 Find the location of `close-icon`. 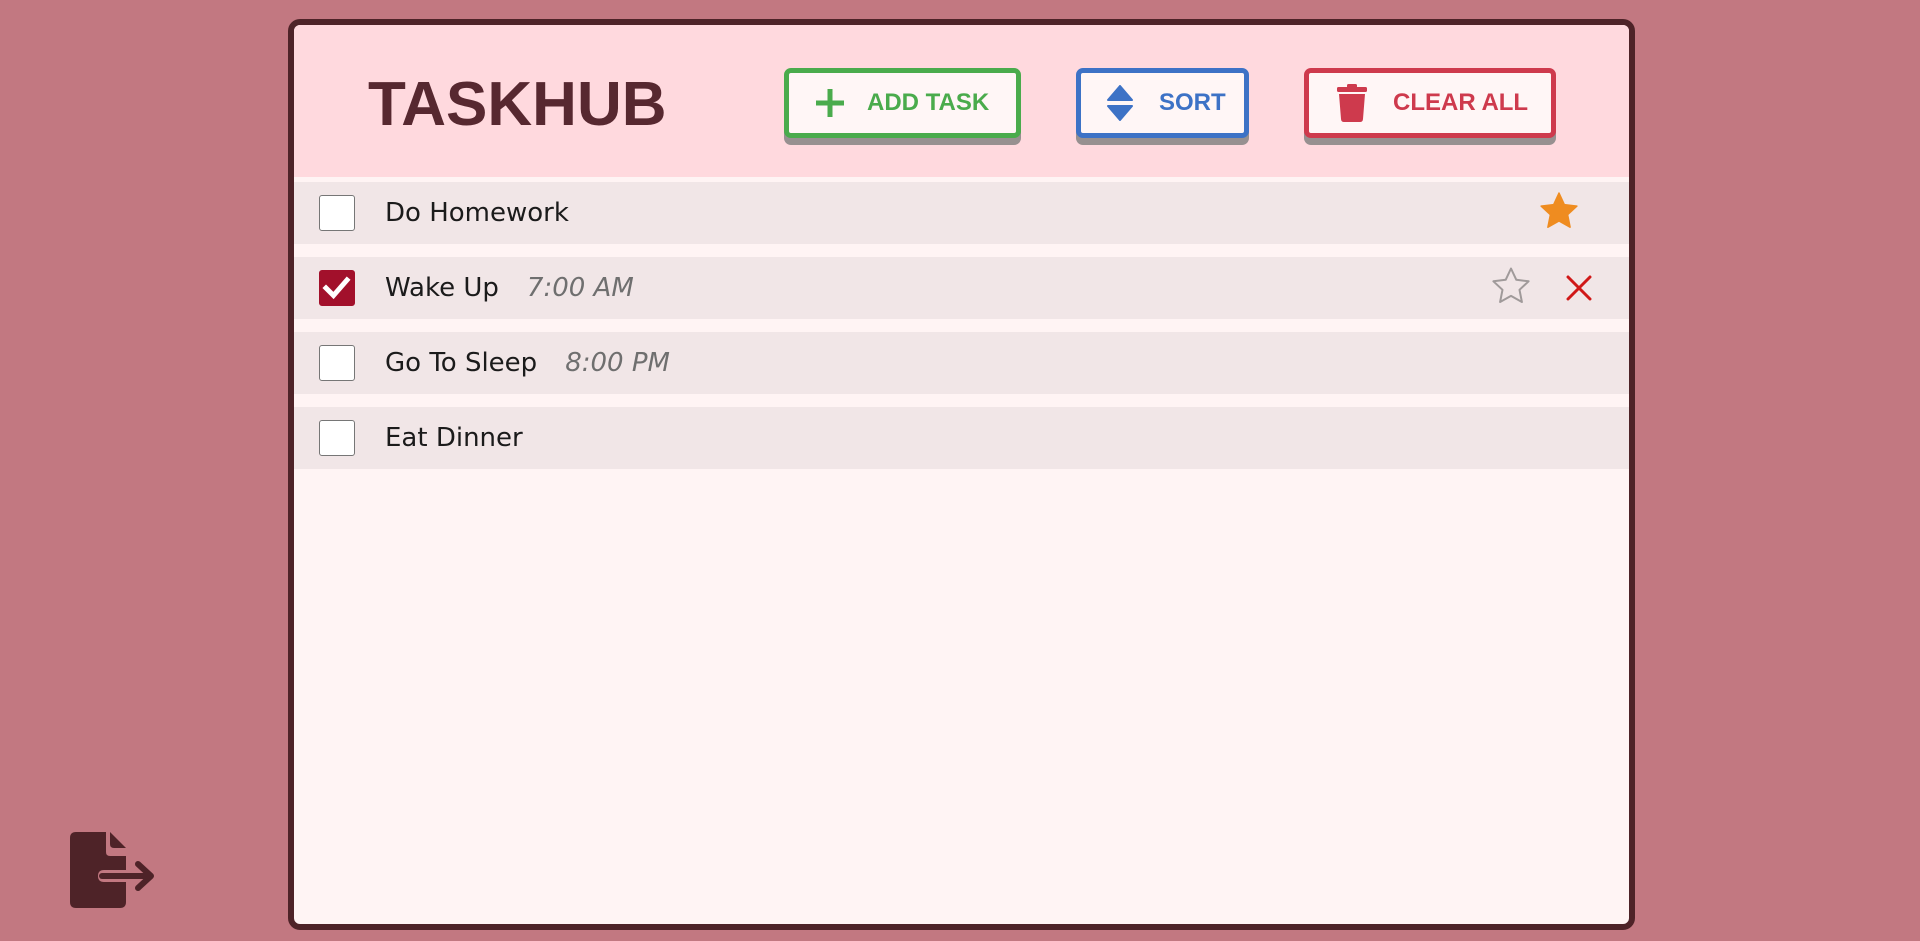

close-icon is located at coordinates (1579, 288).